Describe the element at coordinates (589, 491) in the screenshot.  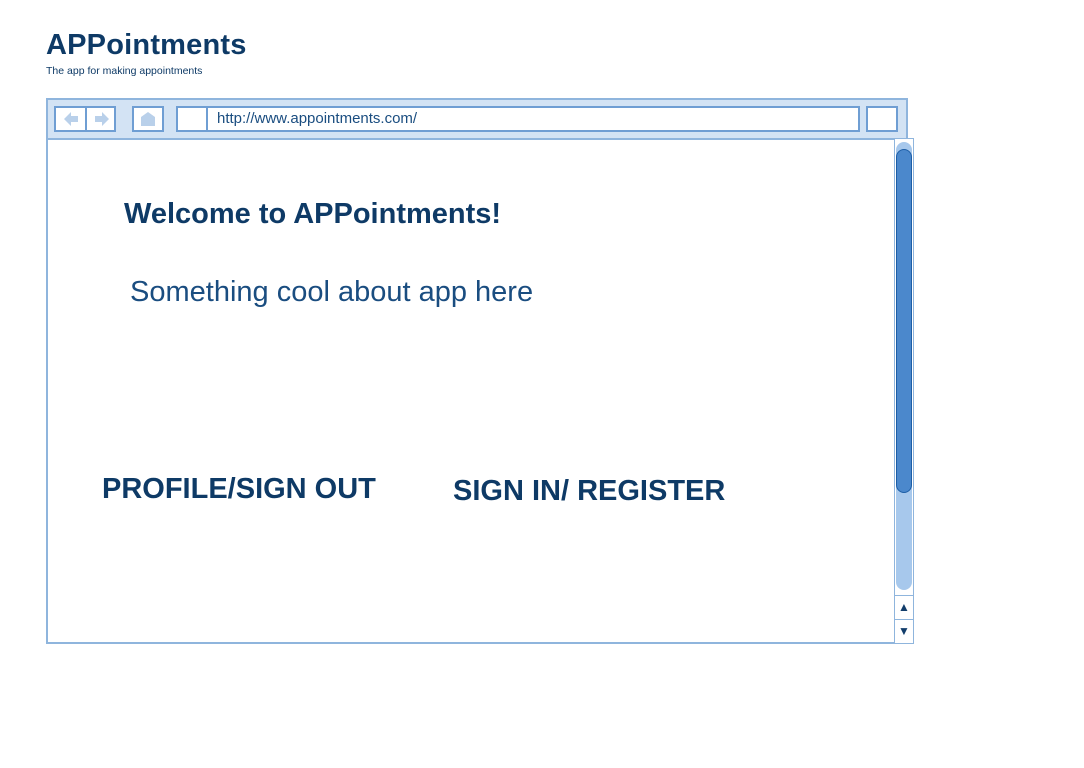
I see `sign-in-register-link: SIGN IN/ REGISTER` at that location.